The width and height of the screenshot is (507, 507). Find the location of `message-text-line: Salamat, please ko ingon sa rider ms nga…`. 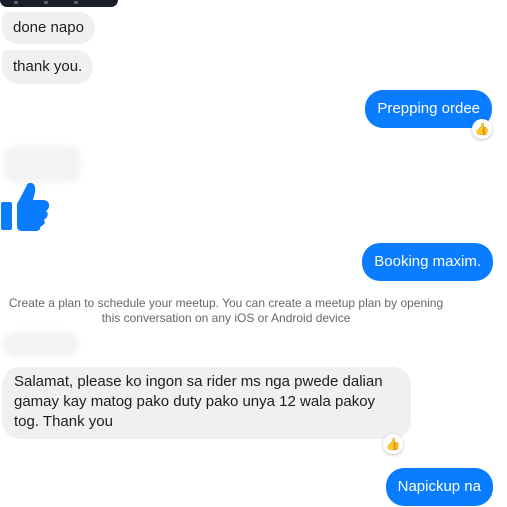

message-text-line: Salamat, please ko ingon sa rider ms nga… is located at coordinates (198, 381).